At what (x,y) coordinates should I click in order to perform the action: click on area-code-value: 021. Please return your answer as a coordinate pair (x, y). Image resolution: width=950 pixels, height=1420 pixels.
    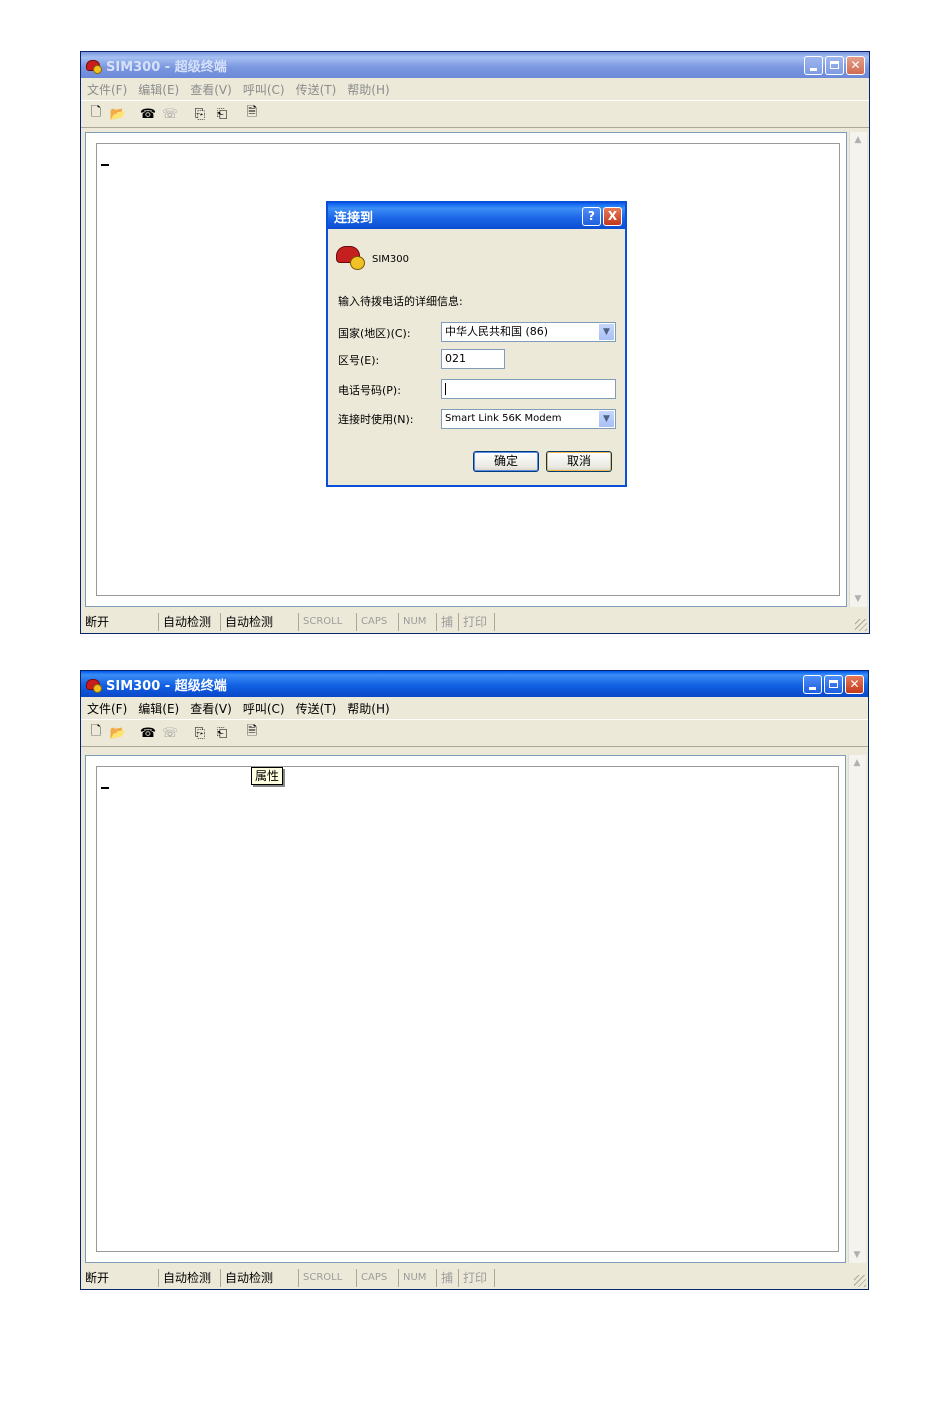
    Looking at the image, I should click on (455, 358).